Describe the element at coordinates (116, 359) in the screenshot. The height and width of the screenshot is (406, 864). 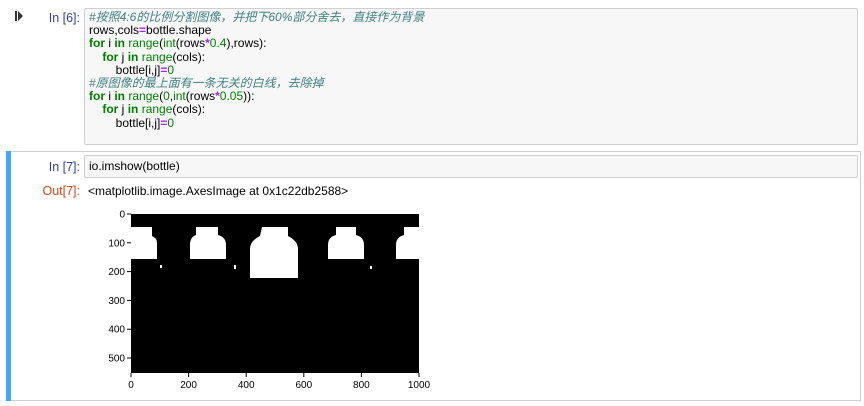
I see `y-tick-label: 500` at that location.